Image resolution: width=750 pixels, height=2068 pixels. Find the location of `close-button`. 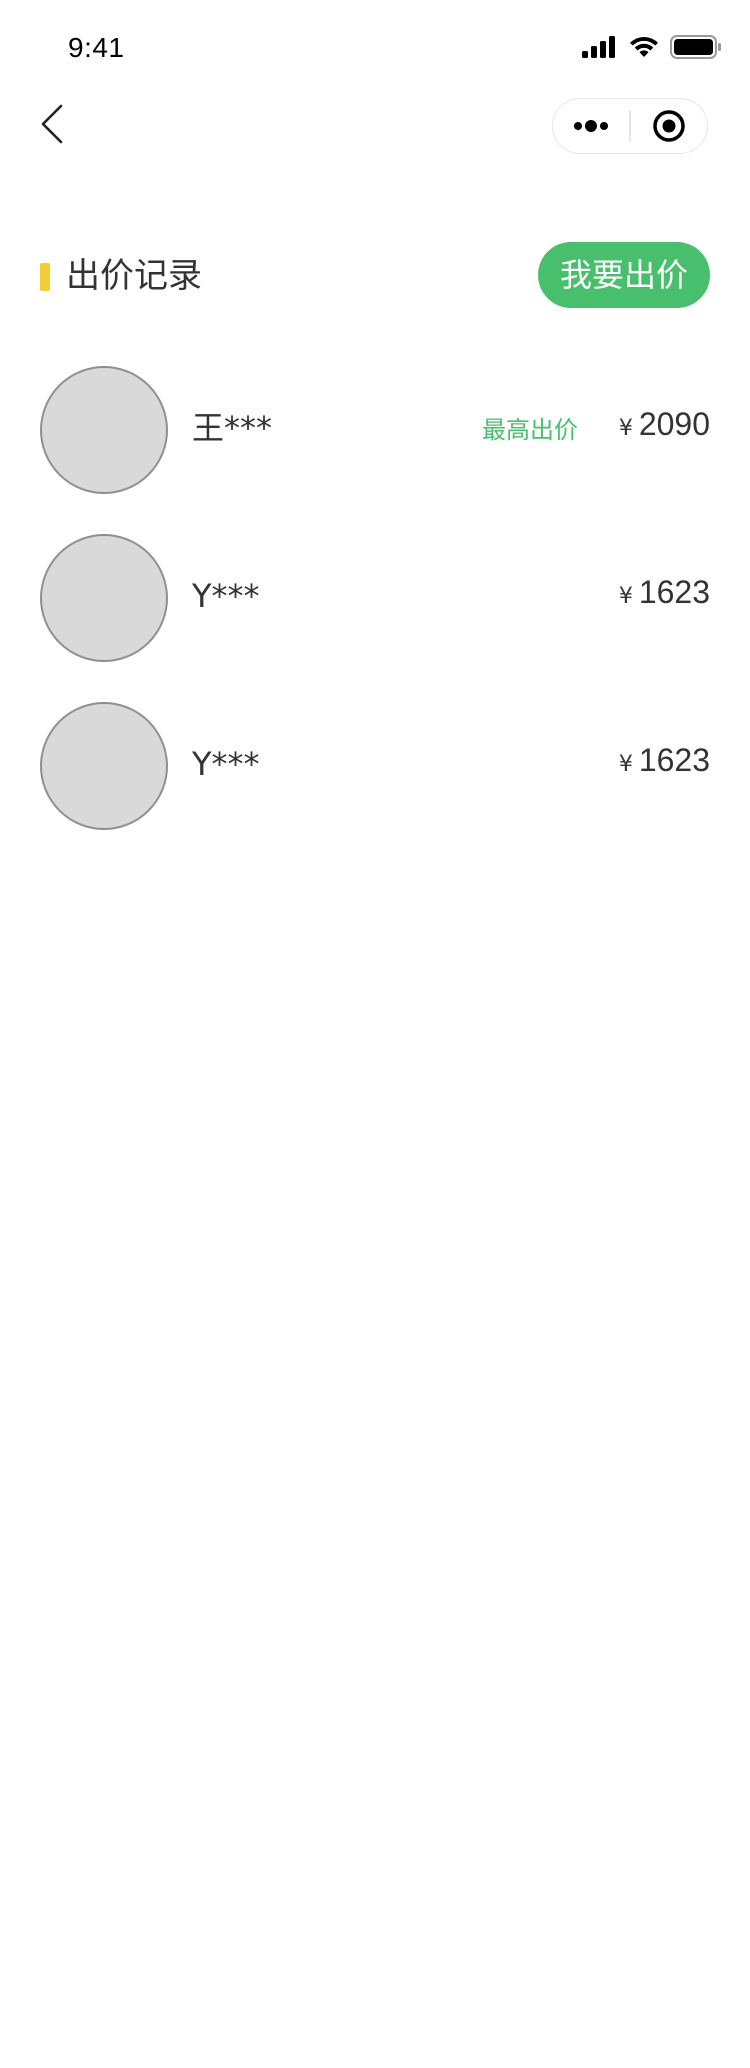

close-button is located at coordinates (669, 126).